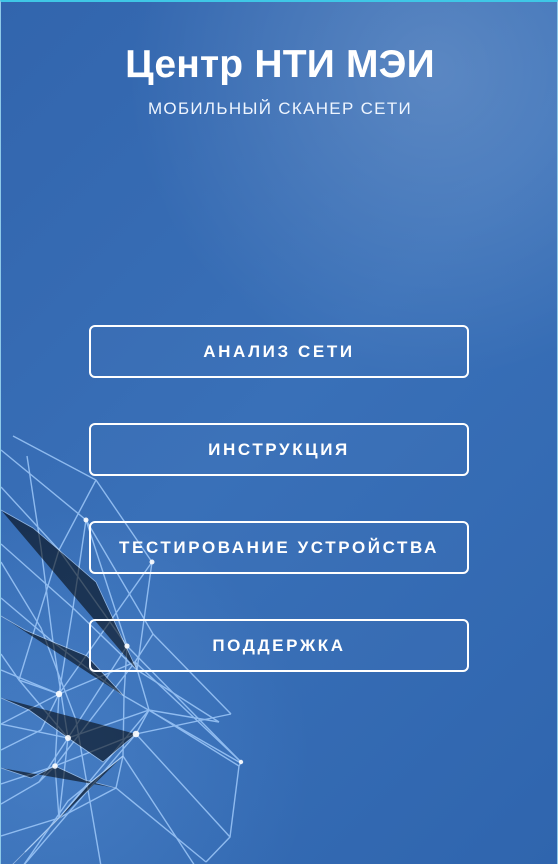  I want to click on device-testing-button: ТЕСТИРОВАНИЕ УСТРОЙСТВА, so click(279, 547).